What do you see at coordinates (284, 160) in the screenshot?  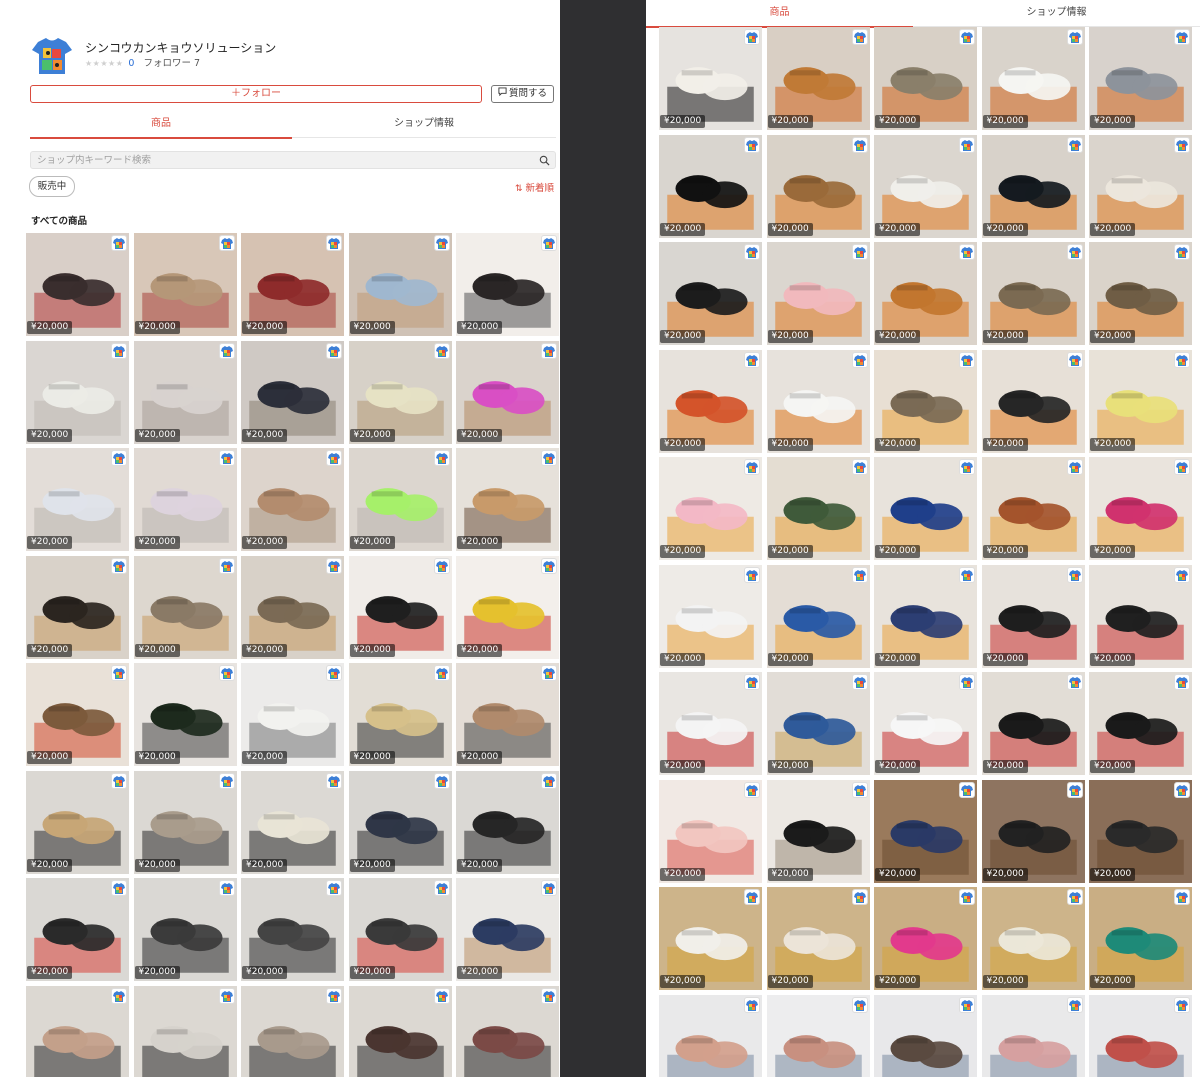 I see `shop-search-input` at bounding box center [284, 160].